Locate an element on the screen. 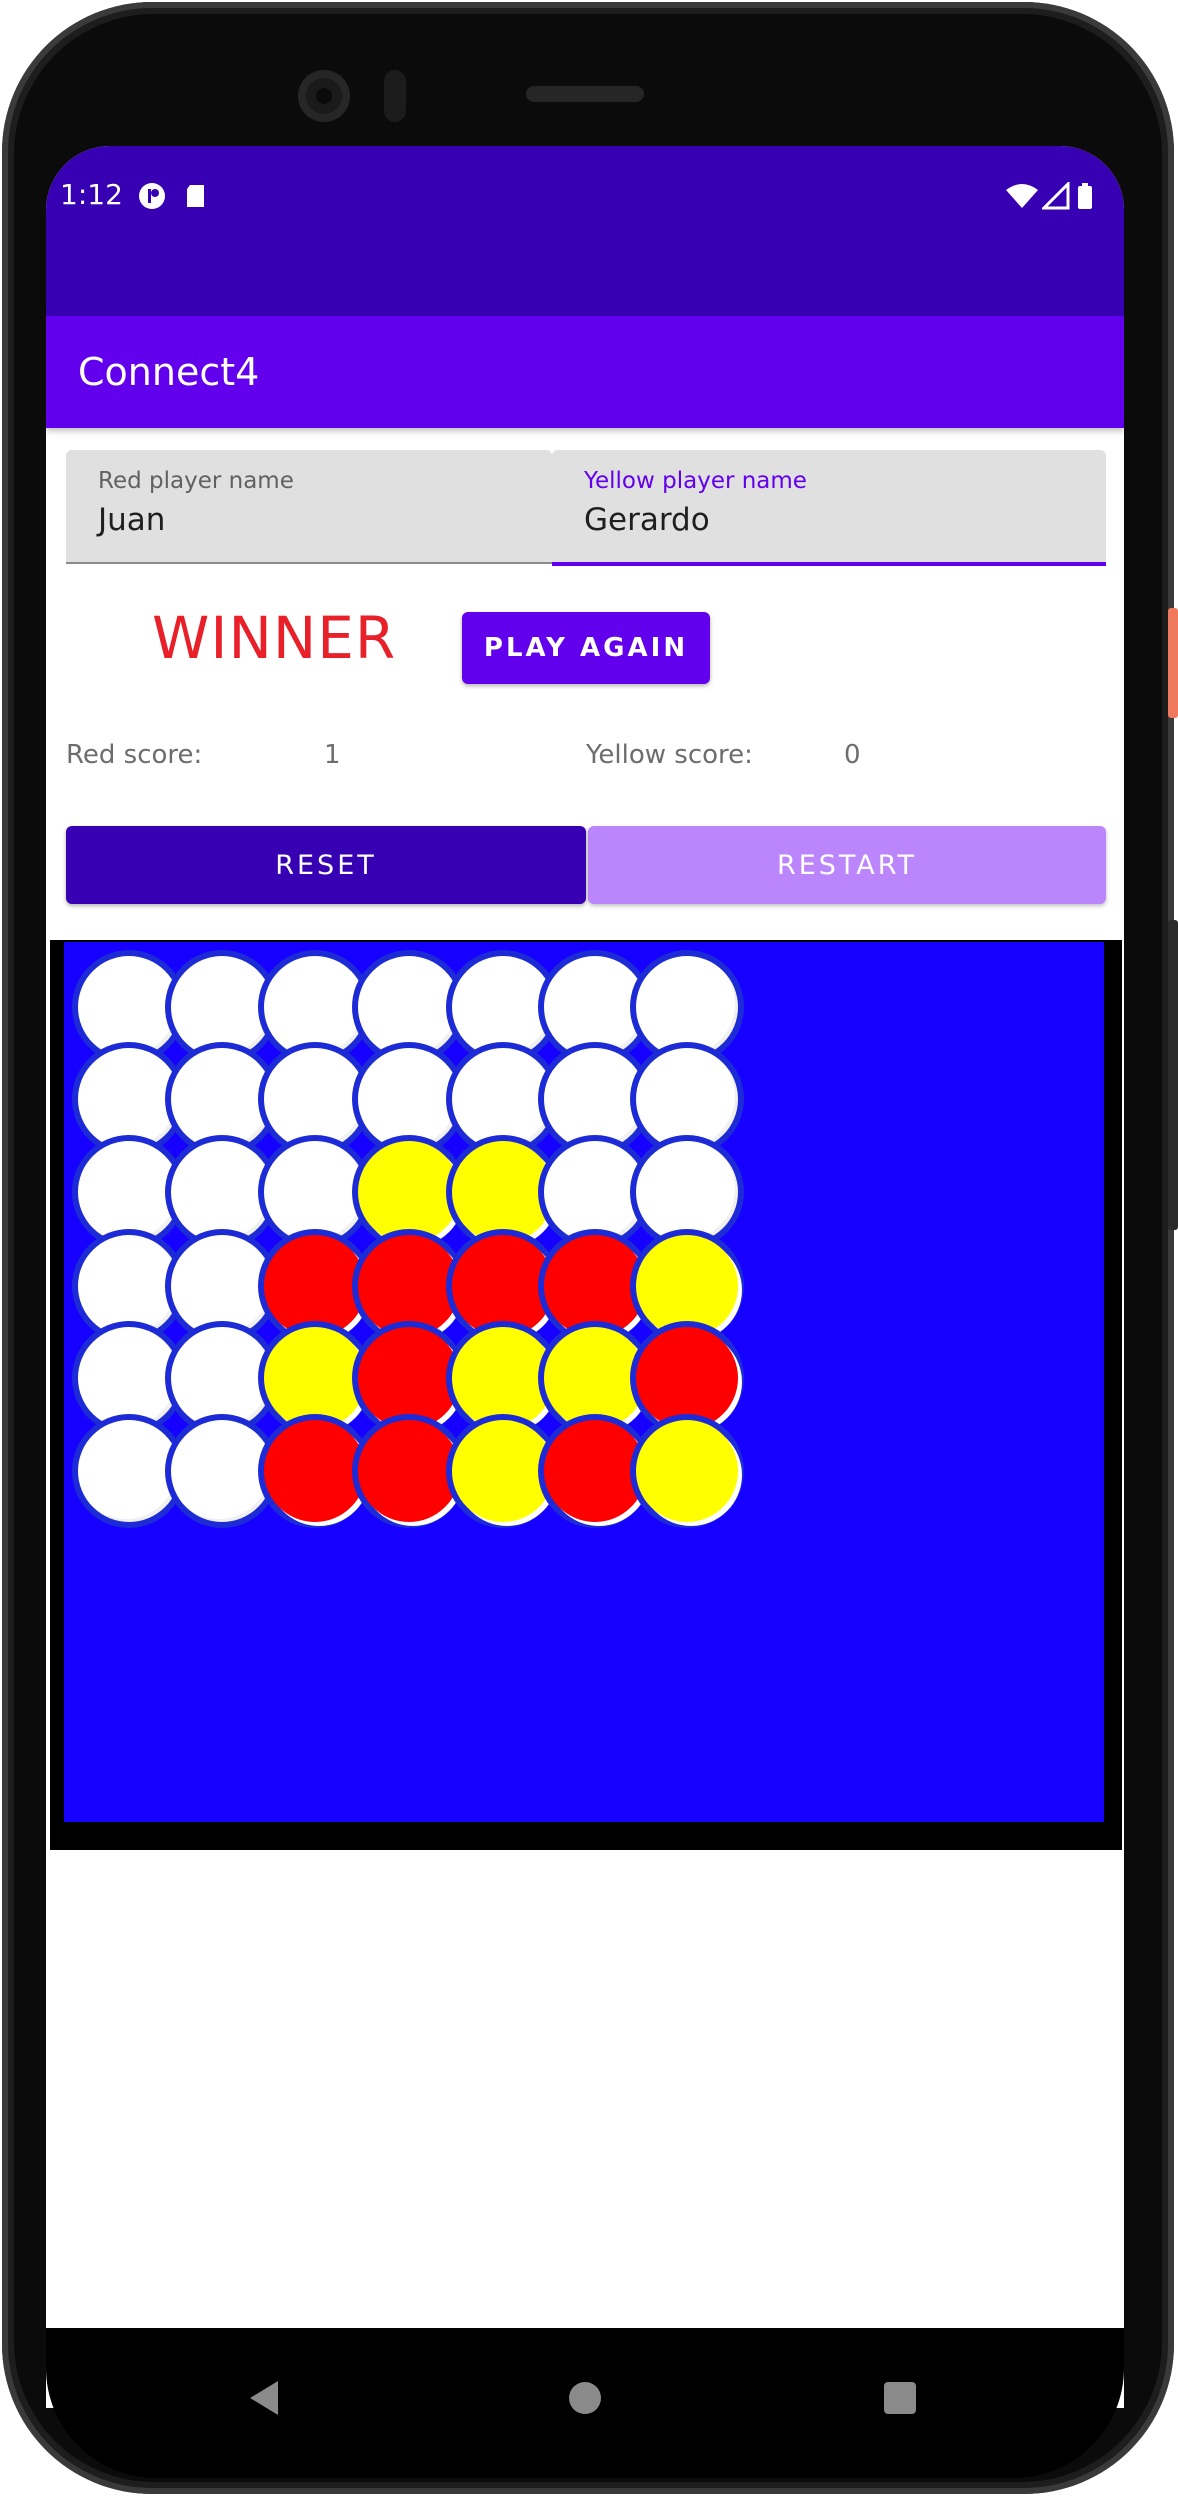 The image size is (1178, 2498). battery-icon is located at coordinates (1085, 196).